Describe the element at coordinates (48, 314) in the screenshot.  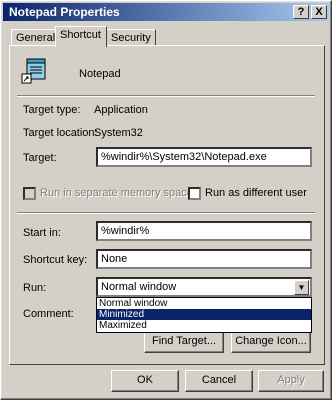
I see `comment-label: Comment:` at that location.